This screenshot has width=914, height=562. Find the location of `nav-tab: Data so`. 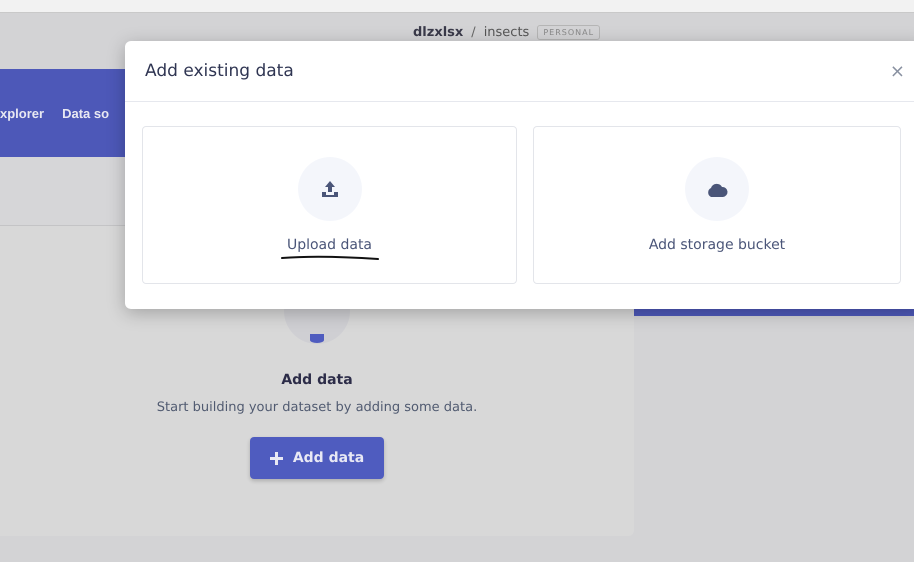

nav-tab: Data so is located at coordinates (86, 113).